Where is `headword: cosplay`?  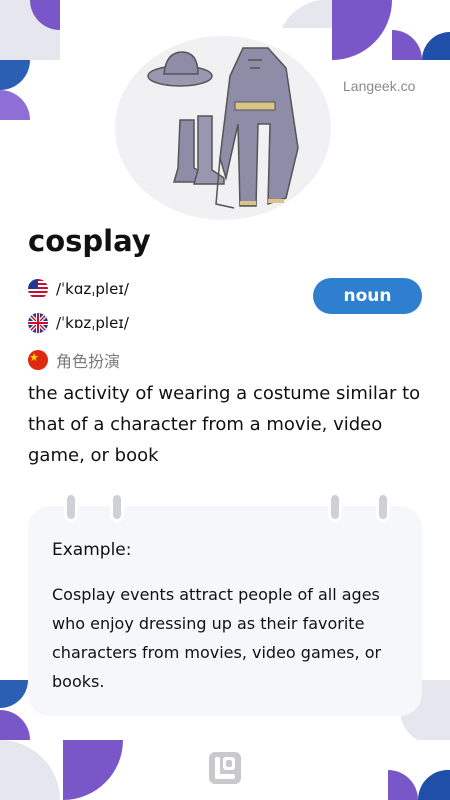
headword: cosplay is located at coordinates (89, 241).